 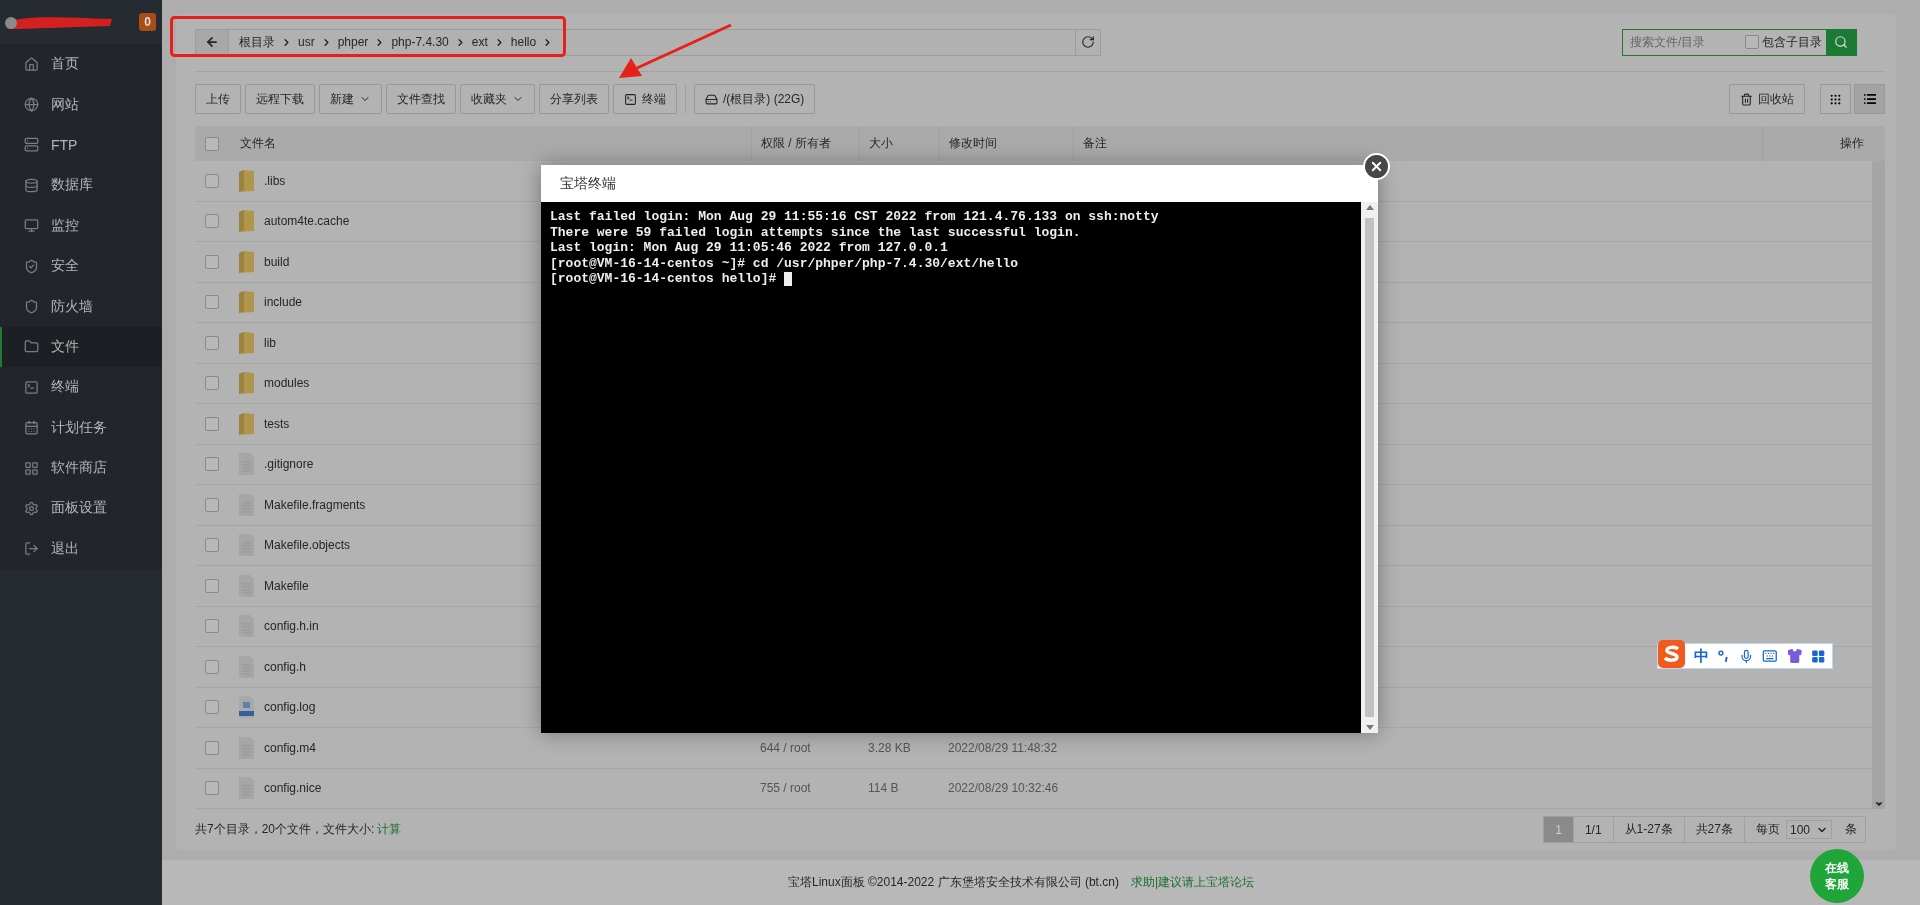 I want to click on file-name: Makefile.objects, so click(x=307, y=545).